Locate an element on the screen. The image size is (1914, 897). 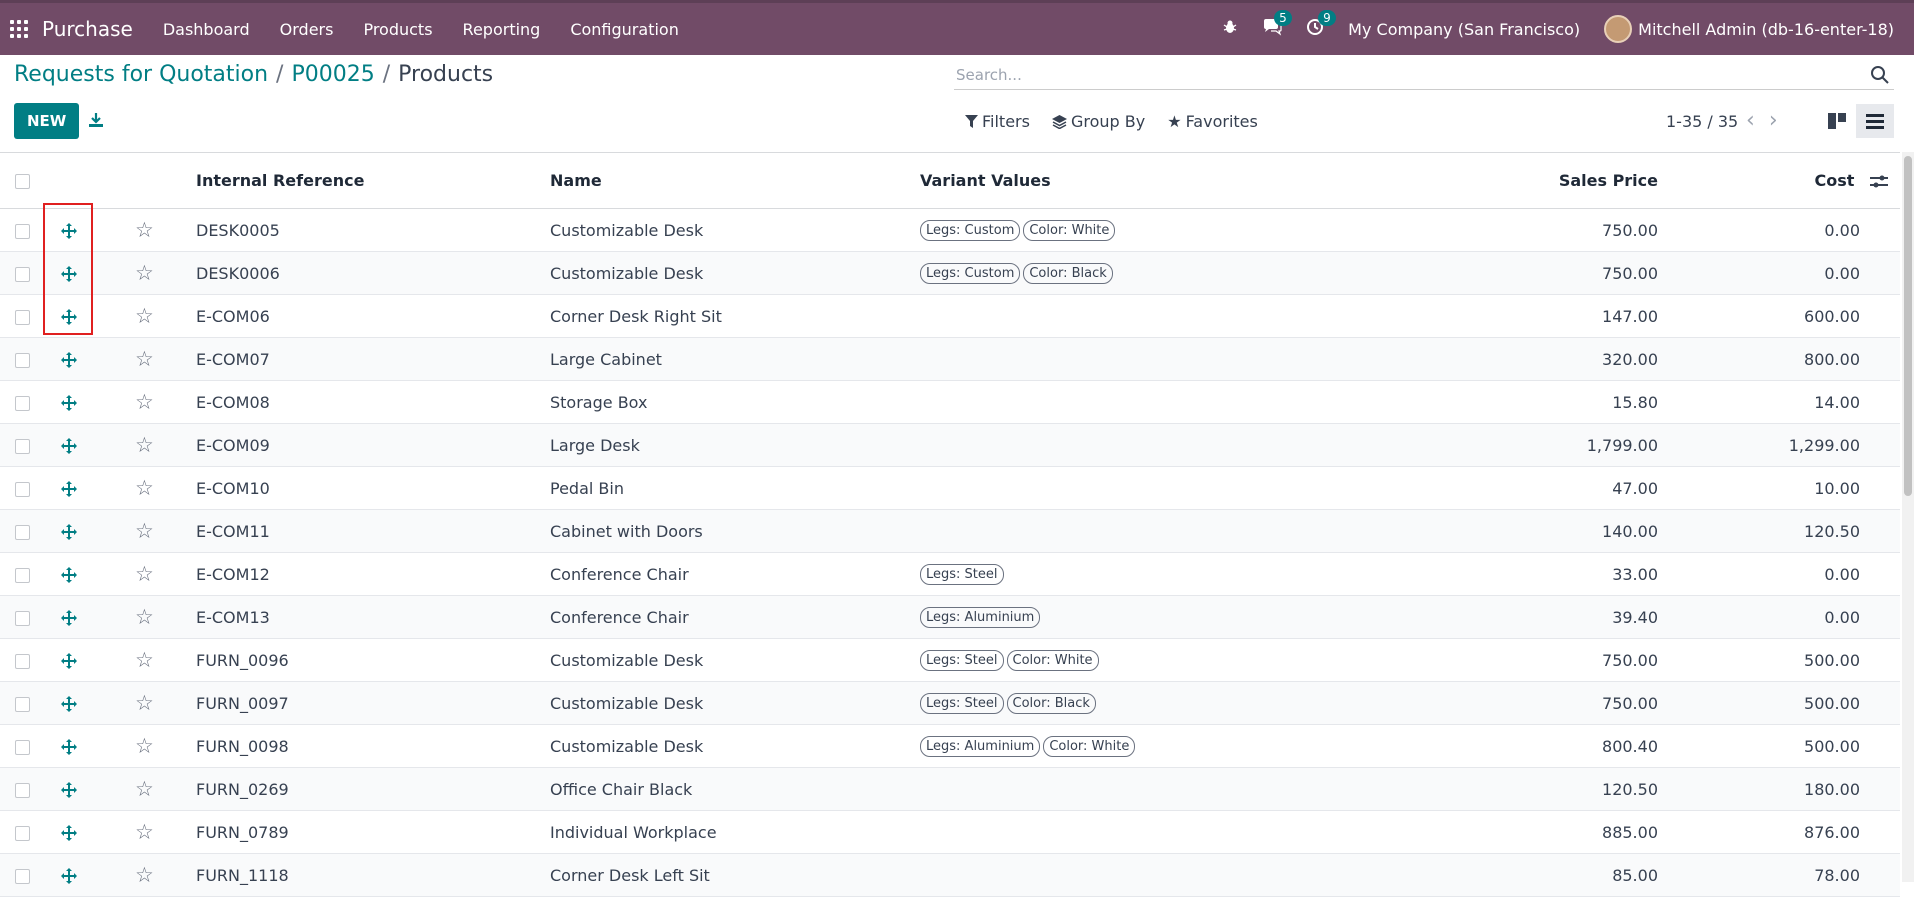
new-button: NEW is located at coordinates (47, 121).